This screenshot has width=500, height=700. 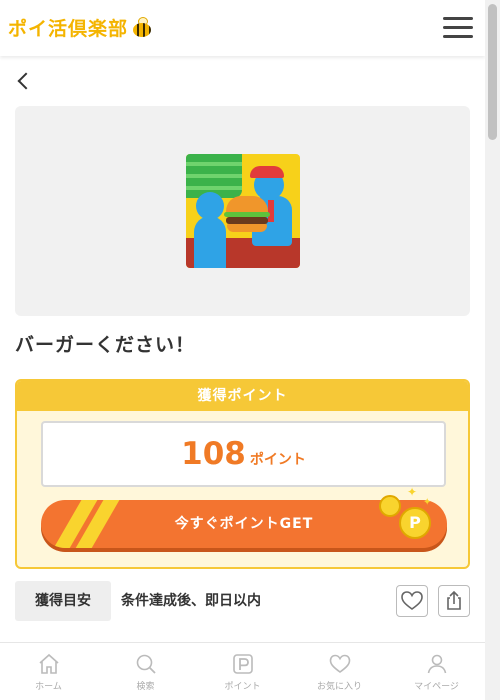 I want to click on nav-points: ポイント, so click(x=242, y=671).